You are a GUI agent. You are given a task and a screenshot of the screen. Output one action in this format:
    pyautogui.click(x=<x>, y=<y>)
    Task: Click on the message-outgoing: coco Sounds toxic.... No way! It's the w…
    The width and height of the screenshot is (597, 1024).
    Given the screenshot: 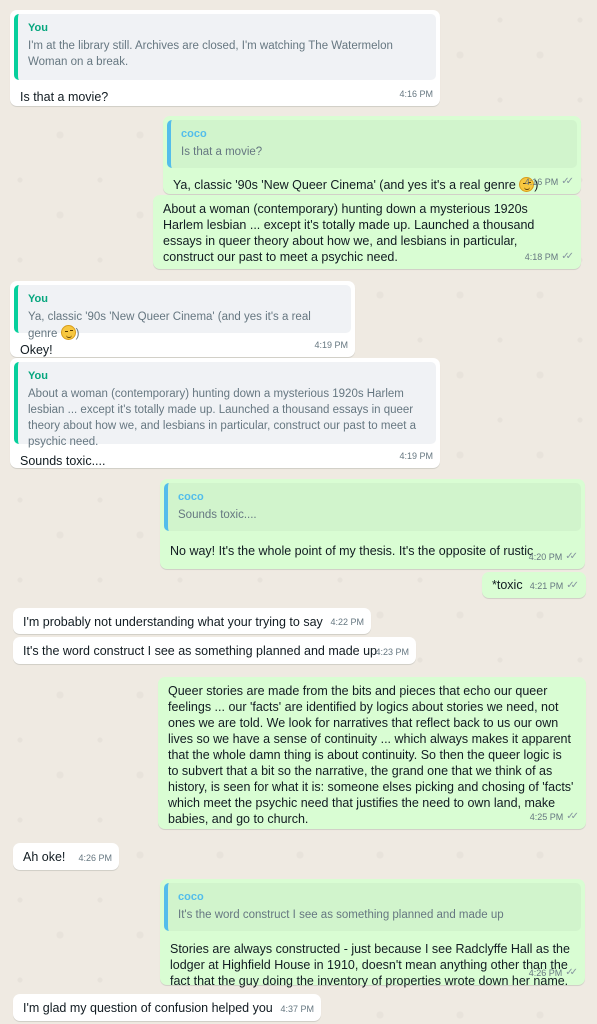 What is the action you would take?
    pyautogui.click(x=372, y=524)
    